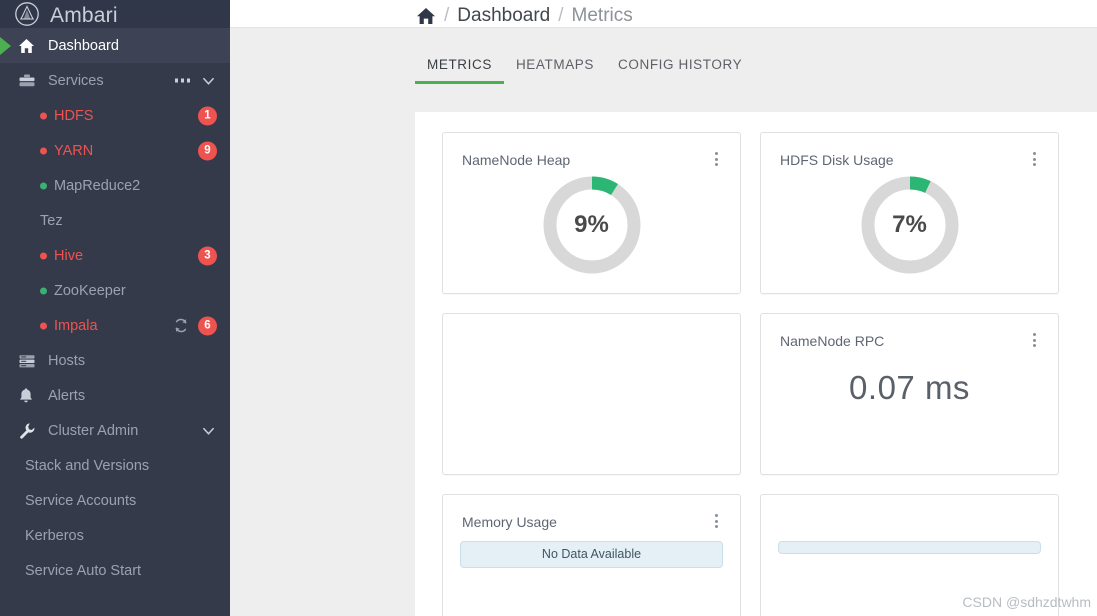 Image resolution: width=1097 pixels, height=616 pixels. What do you see at coordinates (115, 325) in the screenshot?
I see `sidebar-service-impala: Impala 6` at bounding box center [115, 325].